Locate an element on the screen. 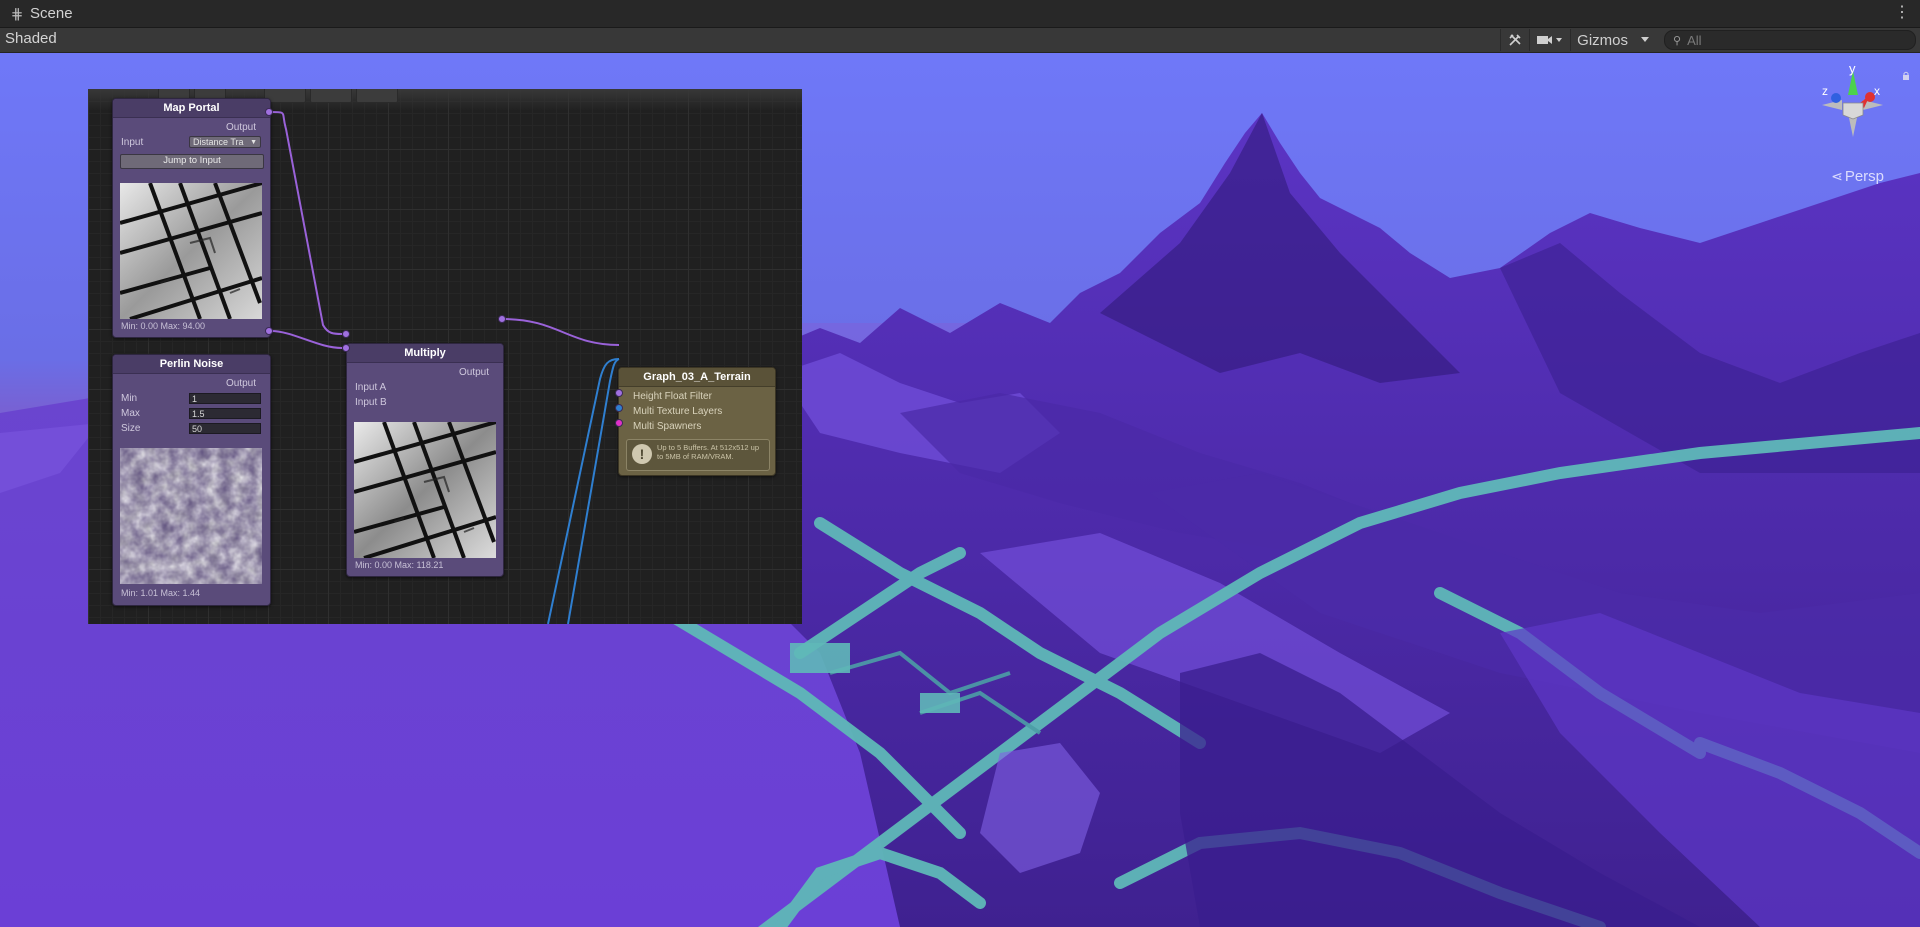 The height and width of the screenshot is (927, 1920). toolbar-right-group: Gizmos ⚲ All is located at coordinates (1710, 40).